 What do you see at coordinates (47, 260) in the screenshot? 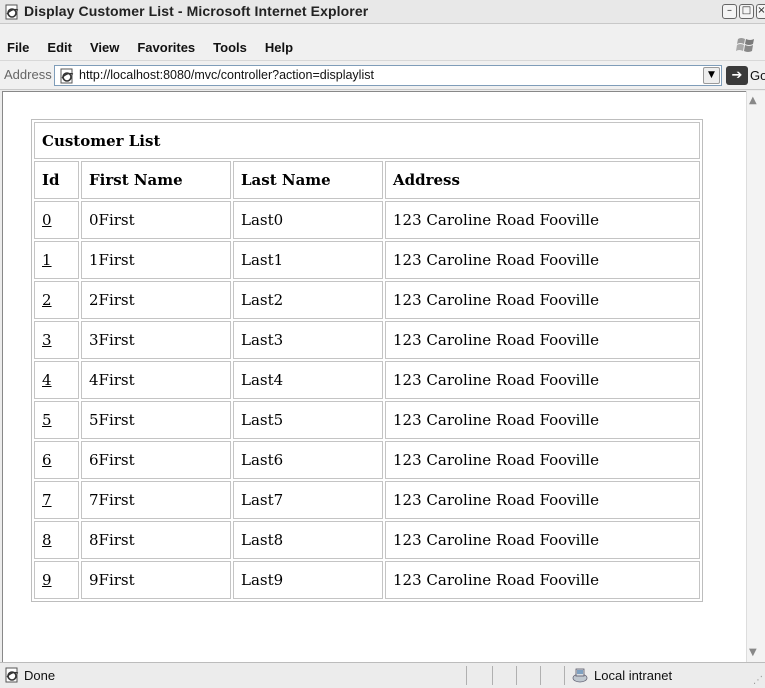
I see `customer-id-link: 1` at bounding box center [47, 260].